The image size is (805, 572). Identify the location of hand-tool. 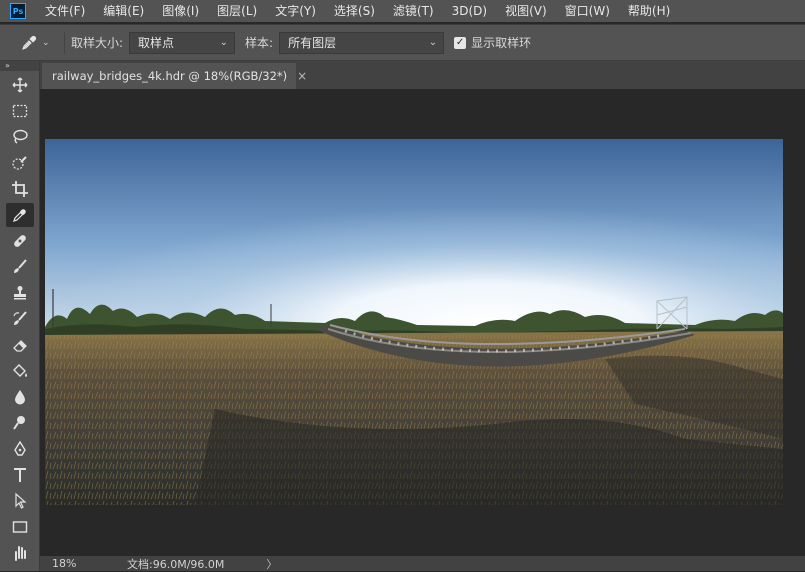
(20, 553).